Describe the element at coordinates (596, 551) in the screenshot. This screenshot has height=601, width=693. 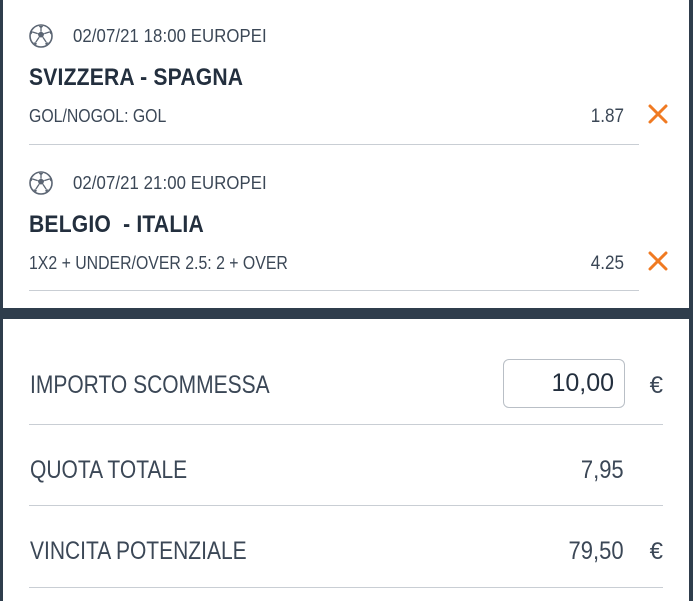
I see `potential-win-value: 79,50` at that location.